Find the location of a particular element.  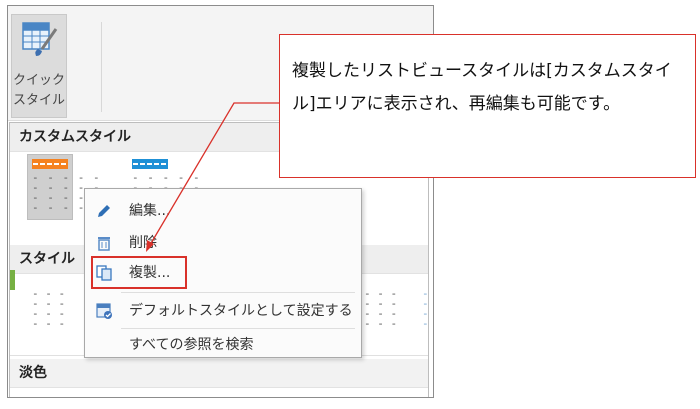

menu-item-label: すべての参照を検索 is located at coordinates (191, 345).